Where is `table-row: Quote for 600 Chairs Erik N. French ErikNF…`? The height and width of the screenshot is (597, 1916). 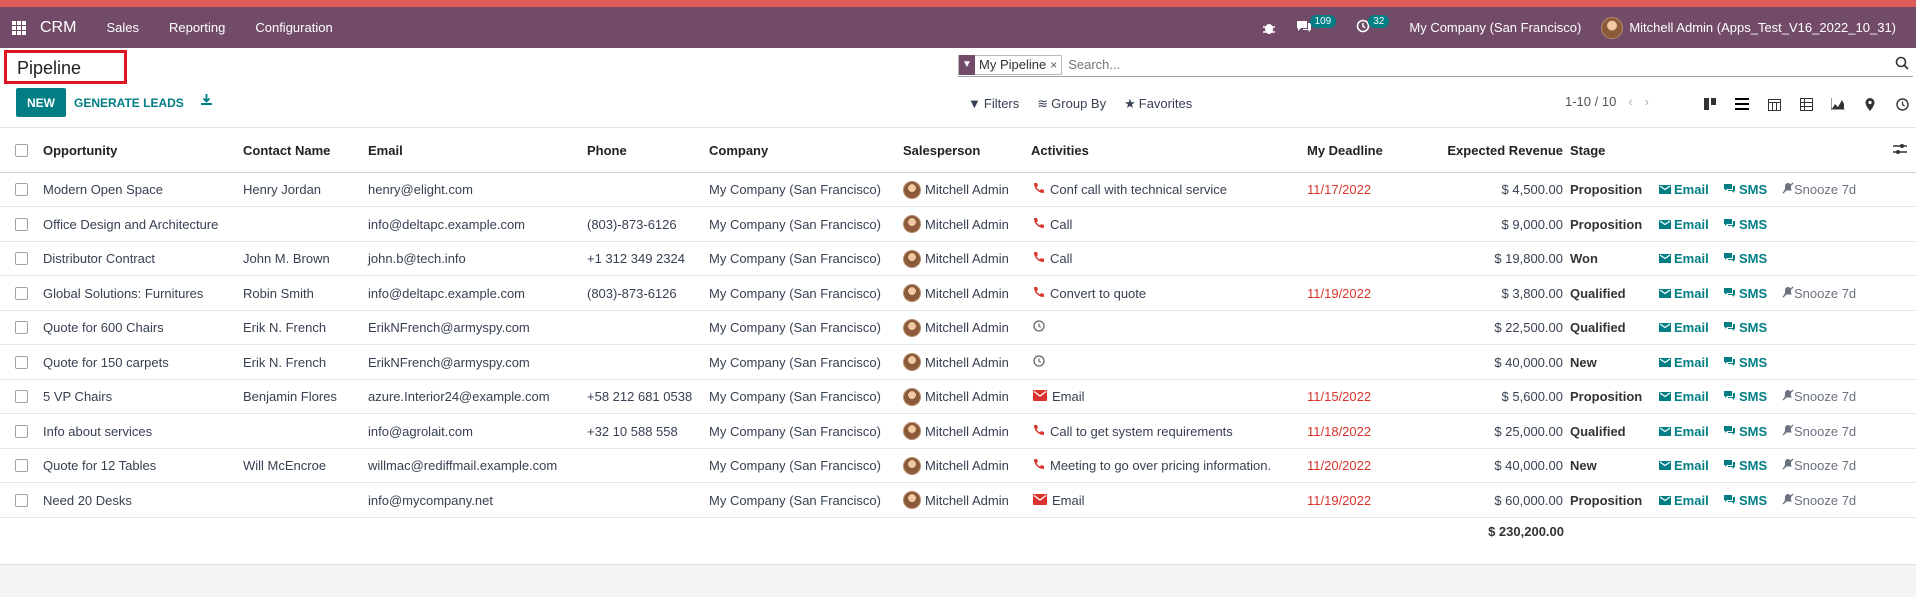
table-row: Quote for 600 Chairs Erik N. French ErikNF… is located at coordinates (958, 328).